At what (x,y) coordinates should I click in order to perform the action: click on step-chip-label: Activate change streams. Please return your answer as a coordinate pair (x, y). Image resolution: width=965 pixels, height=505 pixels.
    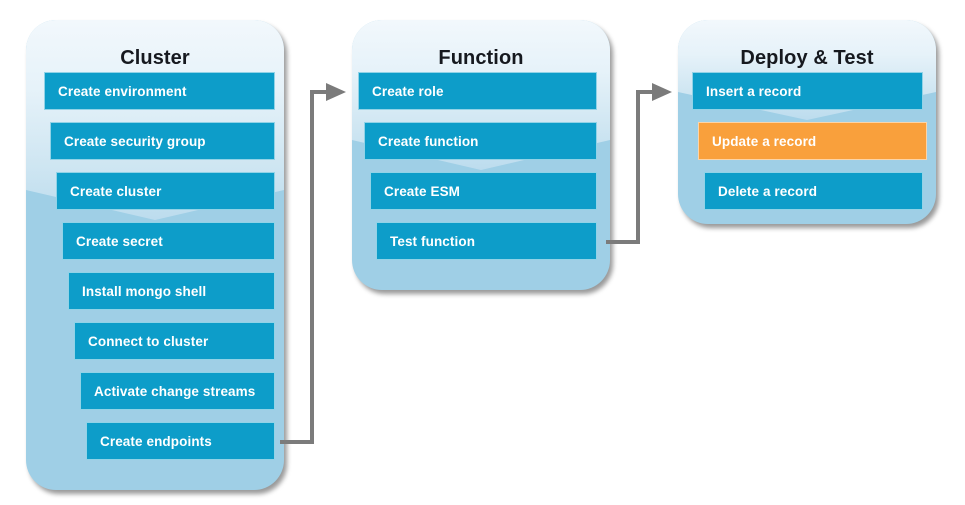
    Looking at the image, I should click on (175, 391).